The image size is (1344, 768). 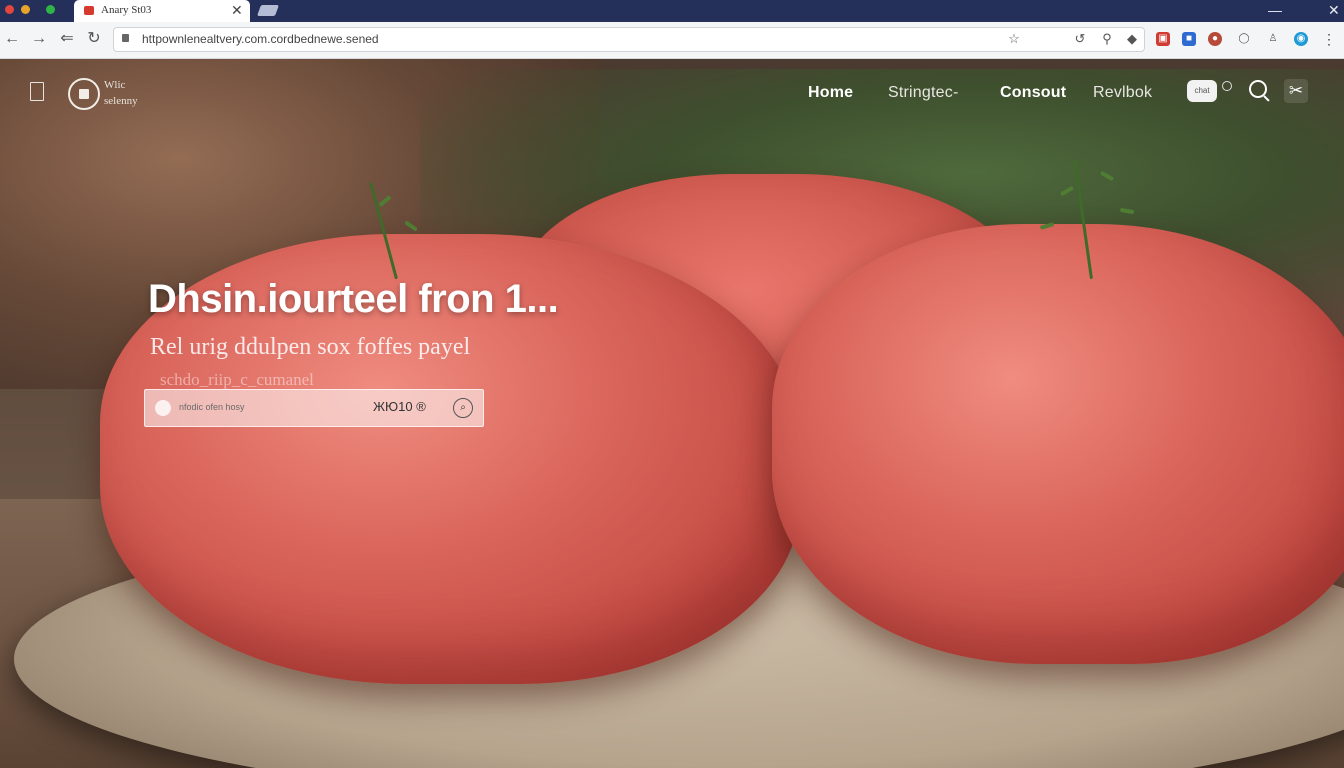 I want to click on favicon-icon, so click(x=89, y=10).